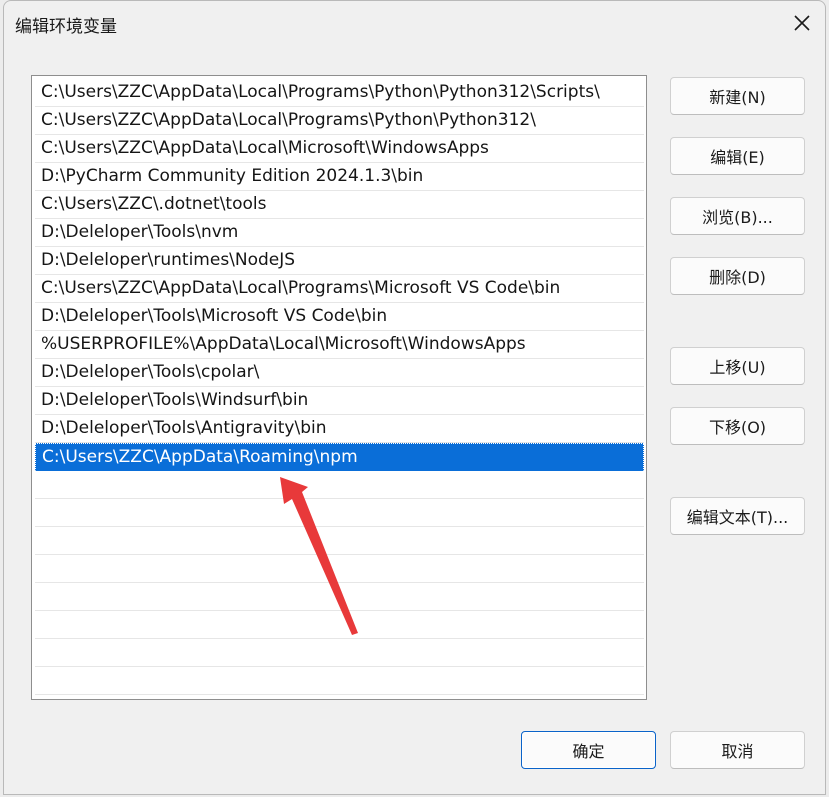 Image resolution: width=829 pixels, height=797 pixels. Describe the element at coordinates (339, 373) in the screenshot. I see `path-list-item: D:\Deleloper\Tools\cpolar\` at that location.